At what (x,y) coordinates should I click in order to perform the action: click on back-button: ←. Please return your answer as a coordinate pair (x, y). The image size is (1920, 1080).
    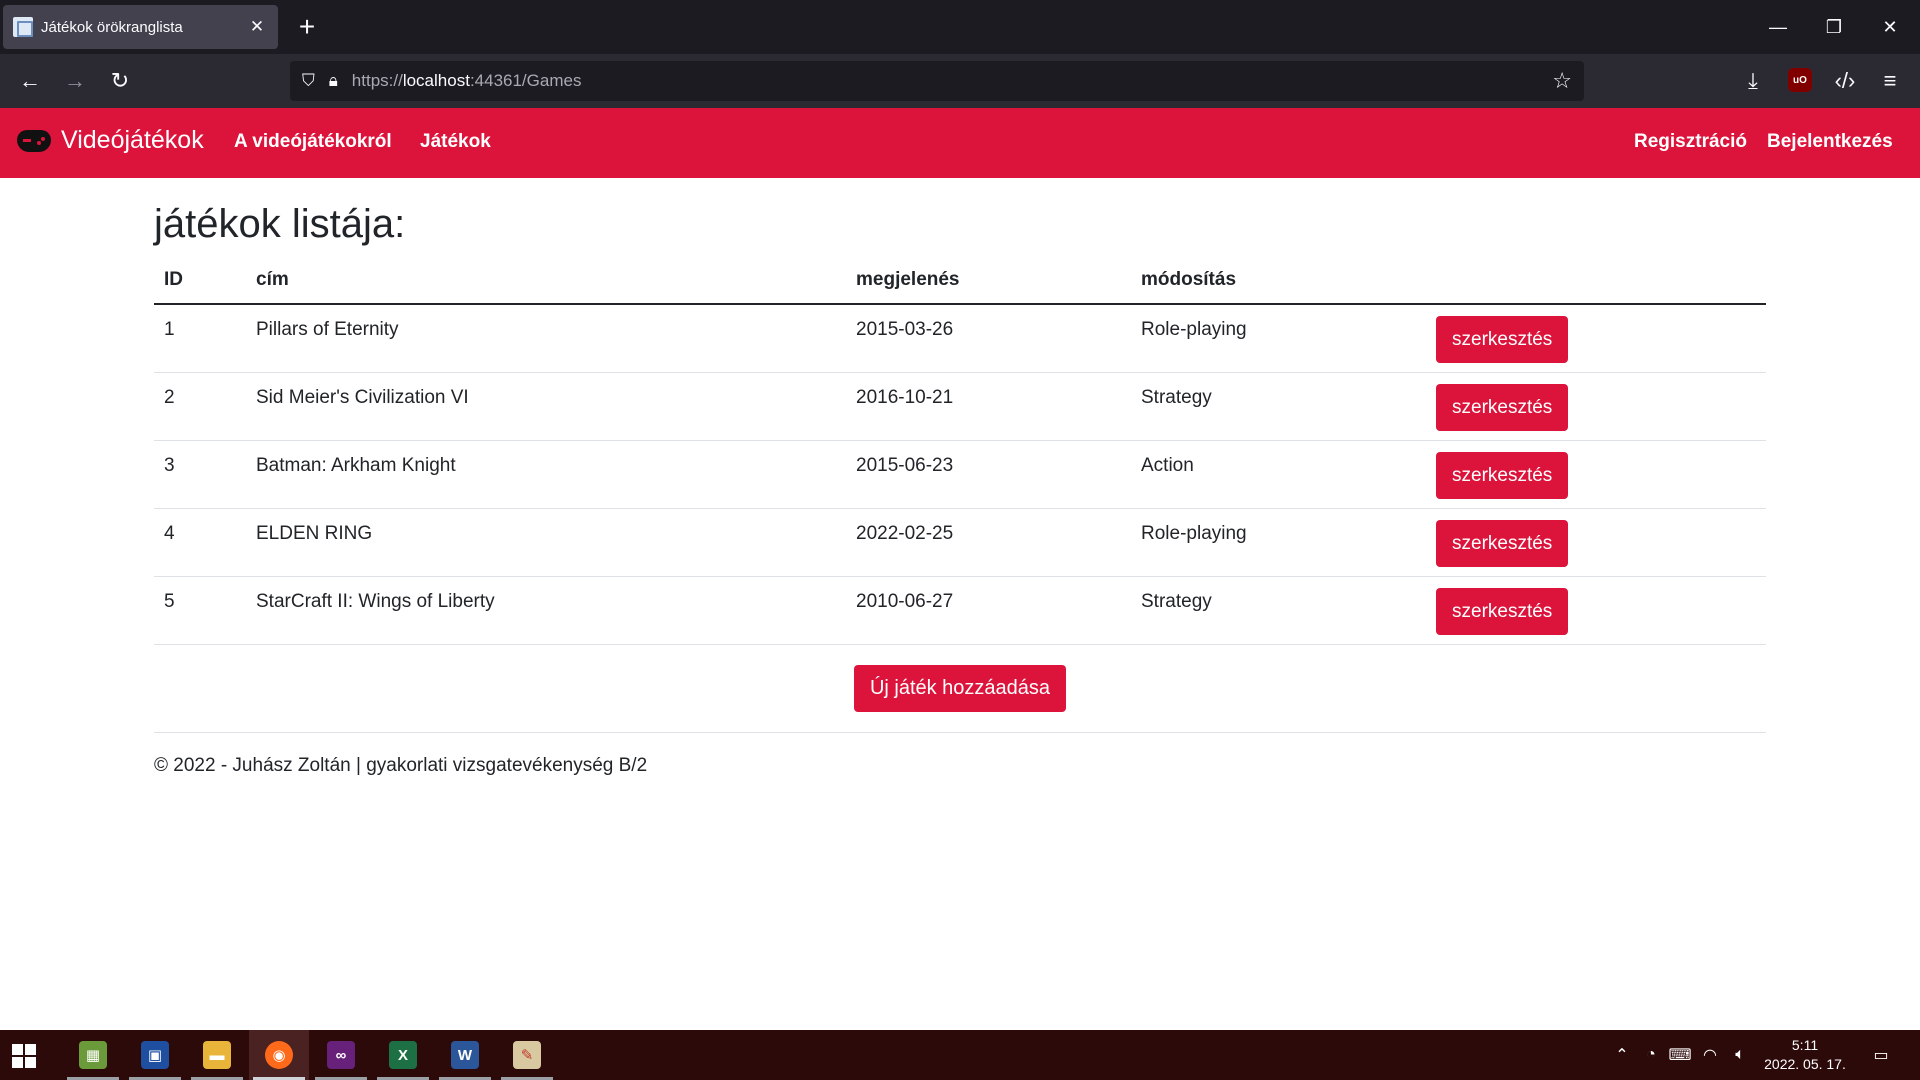
    Looking at the image, I should click on (30, 81).